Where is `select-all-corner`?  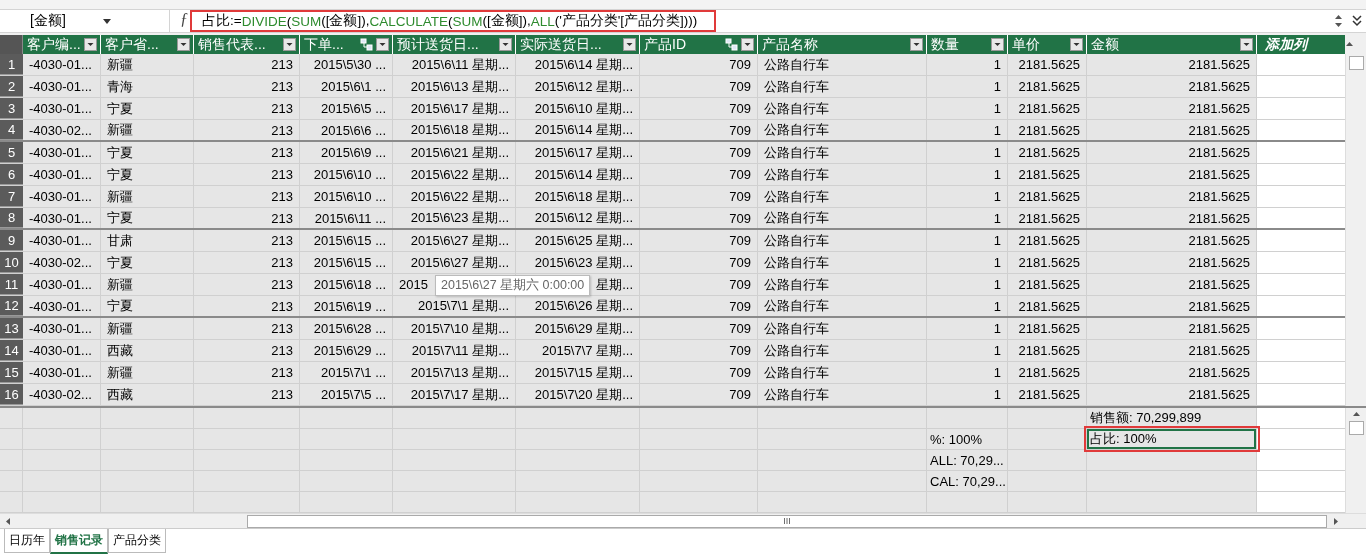 select-all-corner is located at coordinates (11, 44).